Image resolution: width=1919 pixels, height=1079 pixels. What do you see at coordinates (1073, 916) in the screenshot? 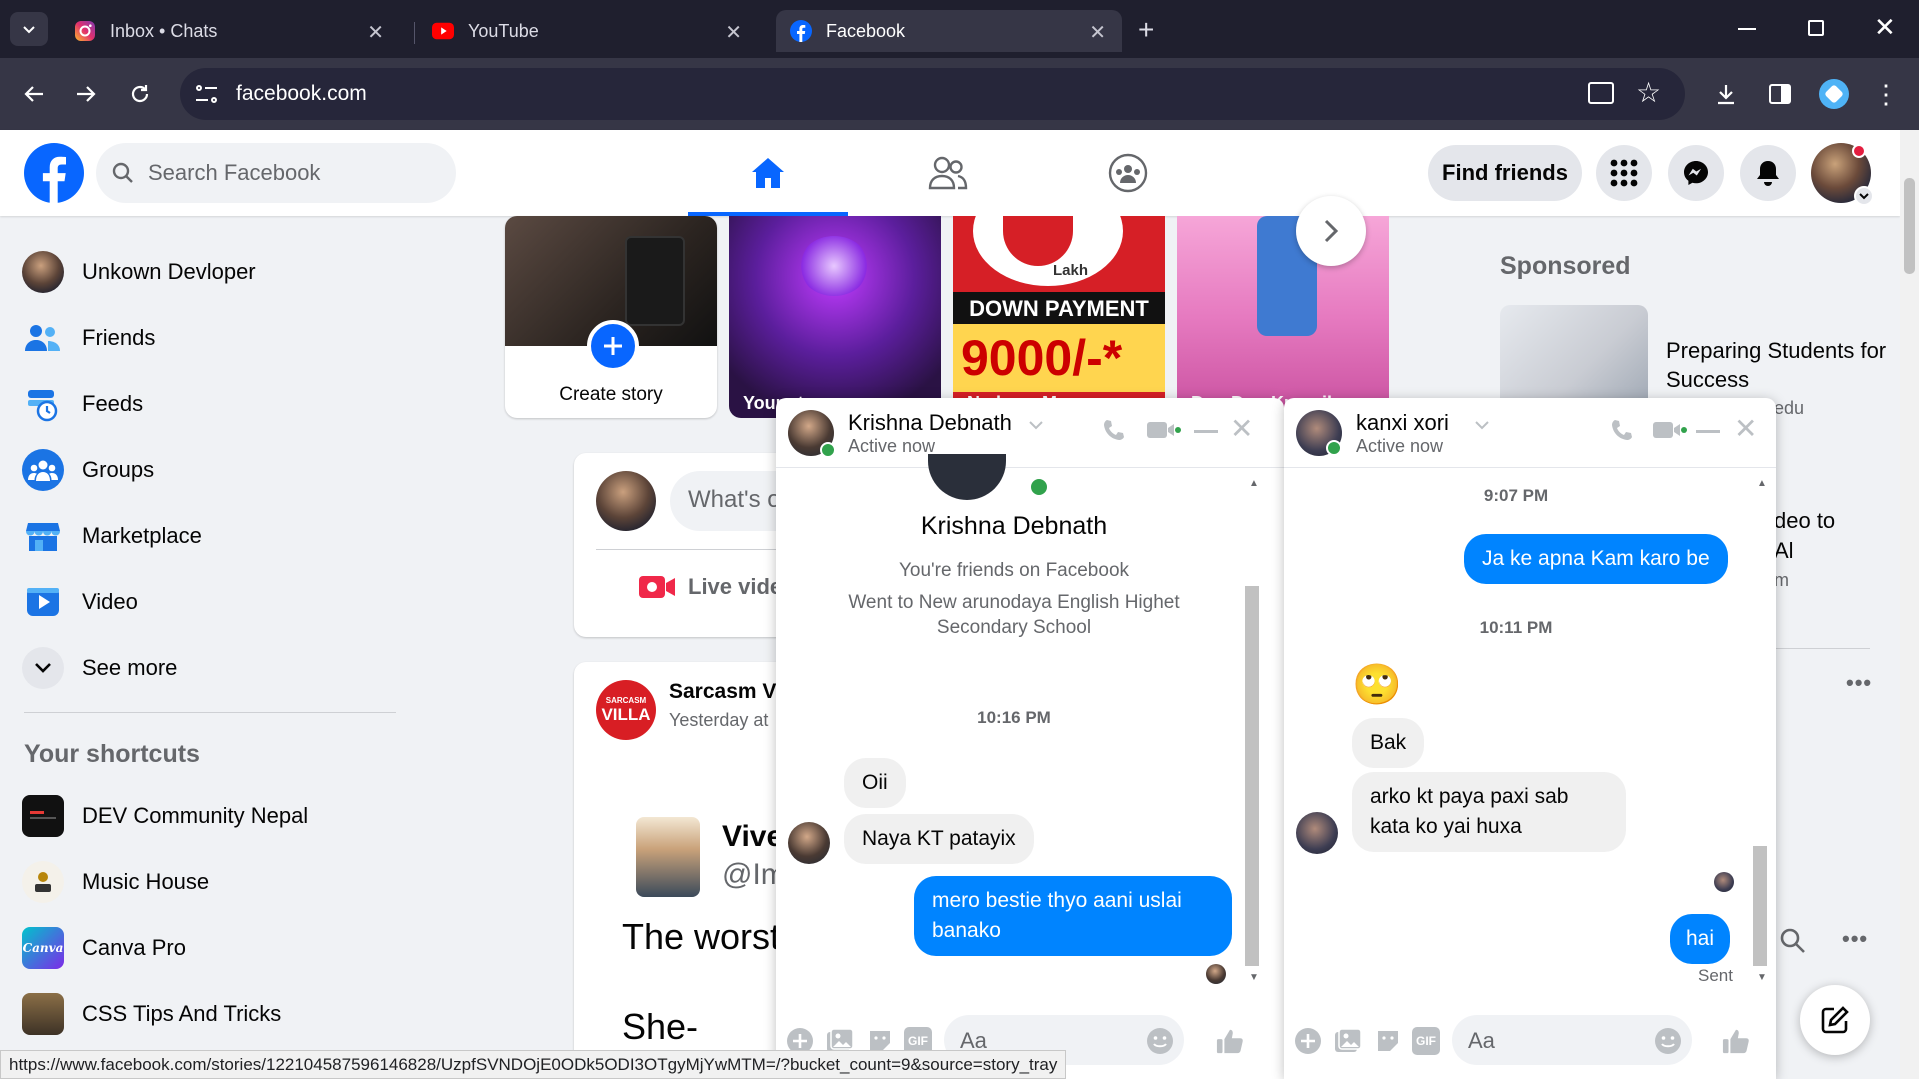
I see `message-outgoing: mero bestie thyo aani uslai banako` at bounding box center [1073, 916].